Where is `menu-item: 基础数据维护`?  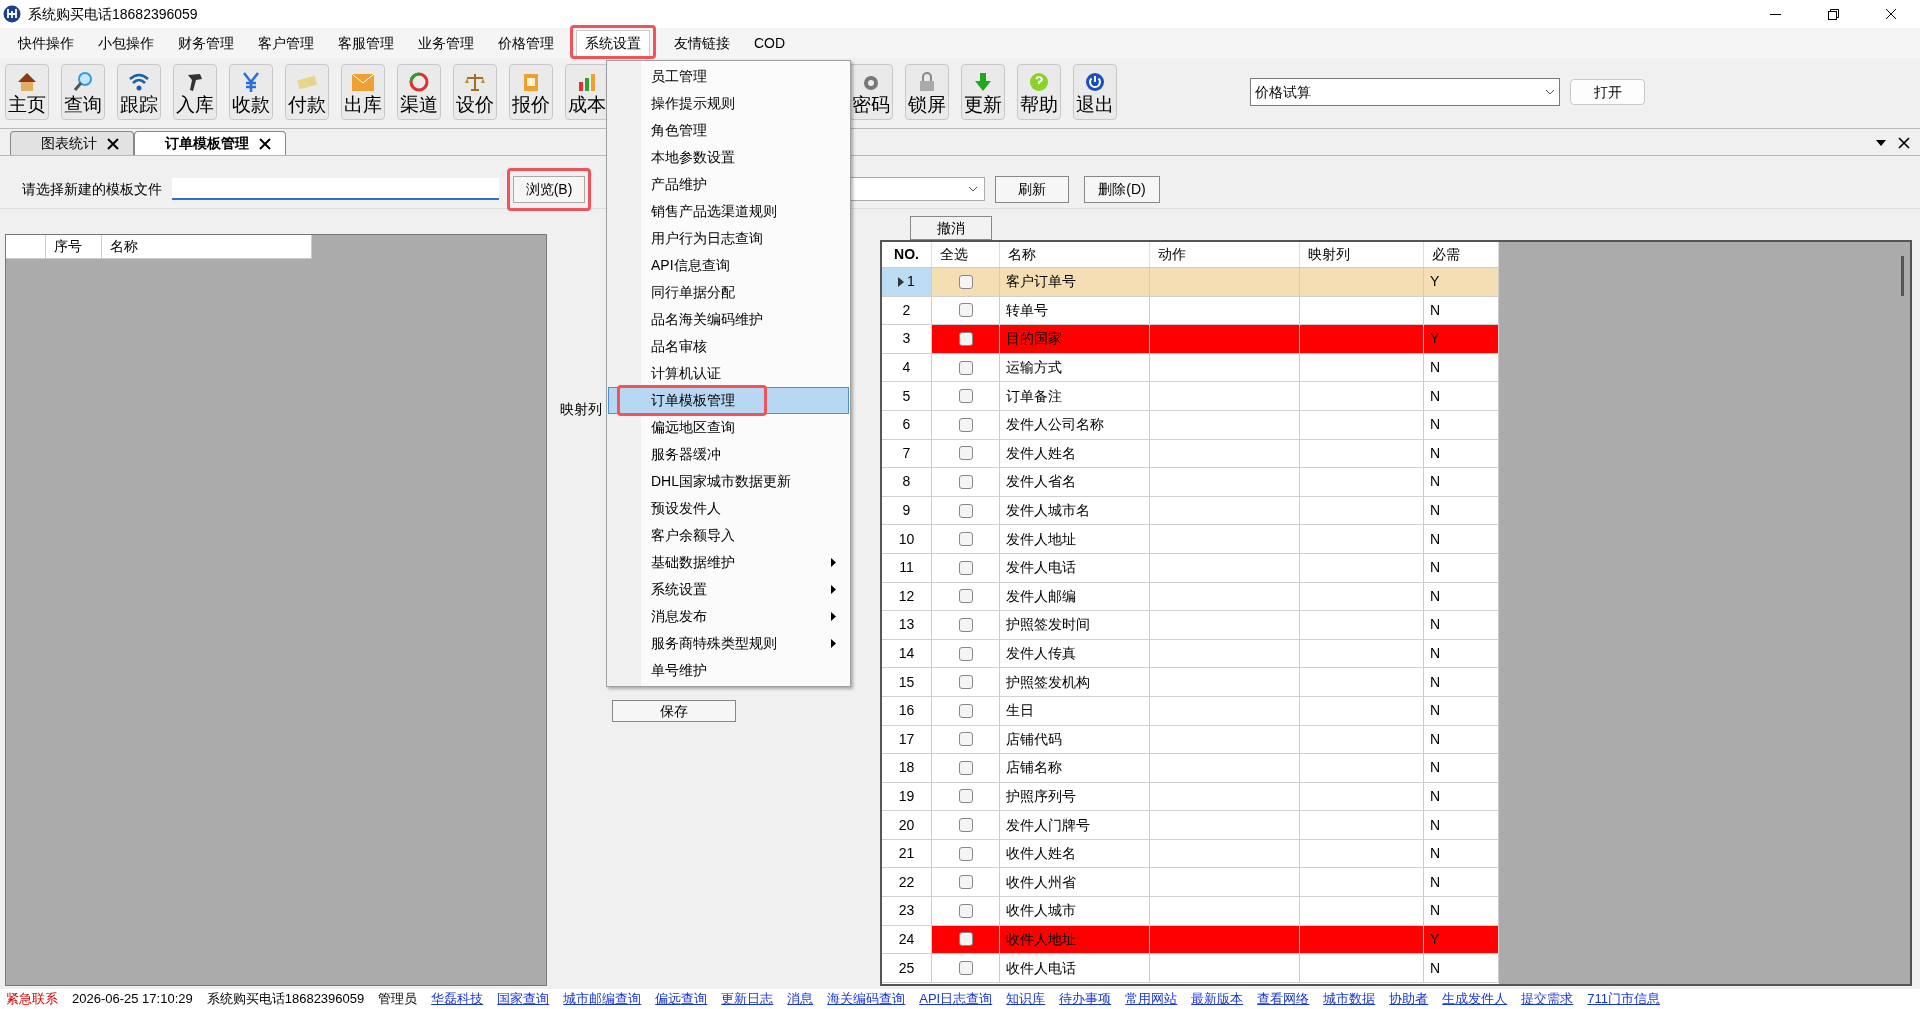
menu-item: 基础数据维护 is located at coordinates (728, 562).